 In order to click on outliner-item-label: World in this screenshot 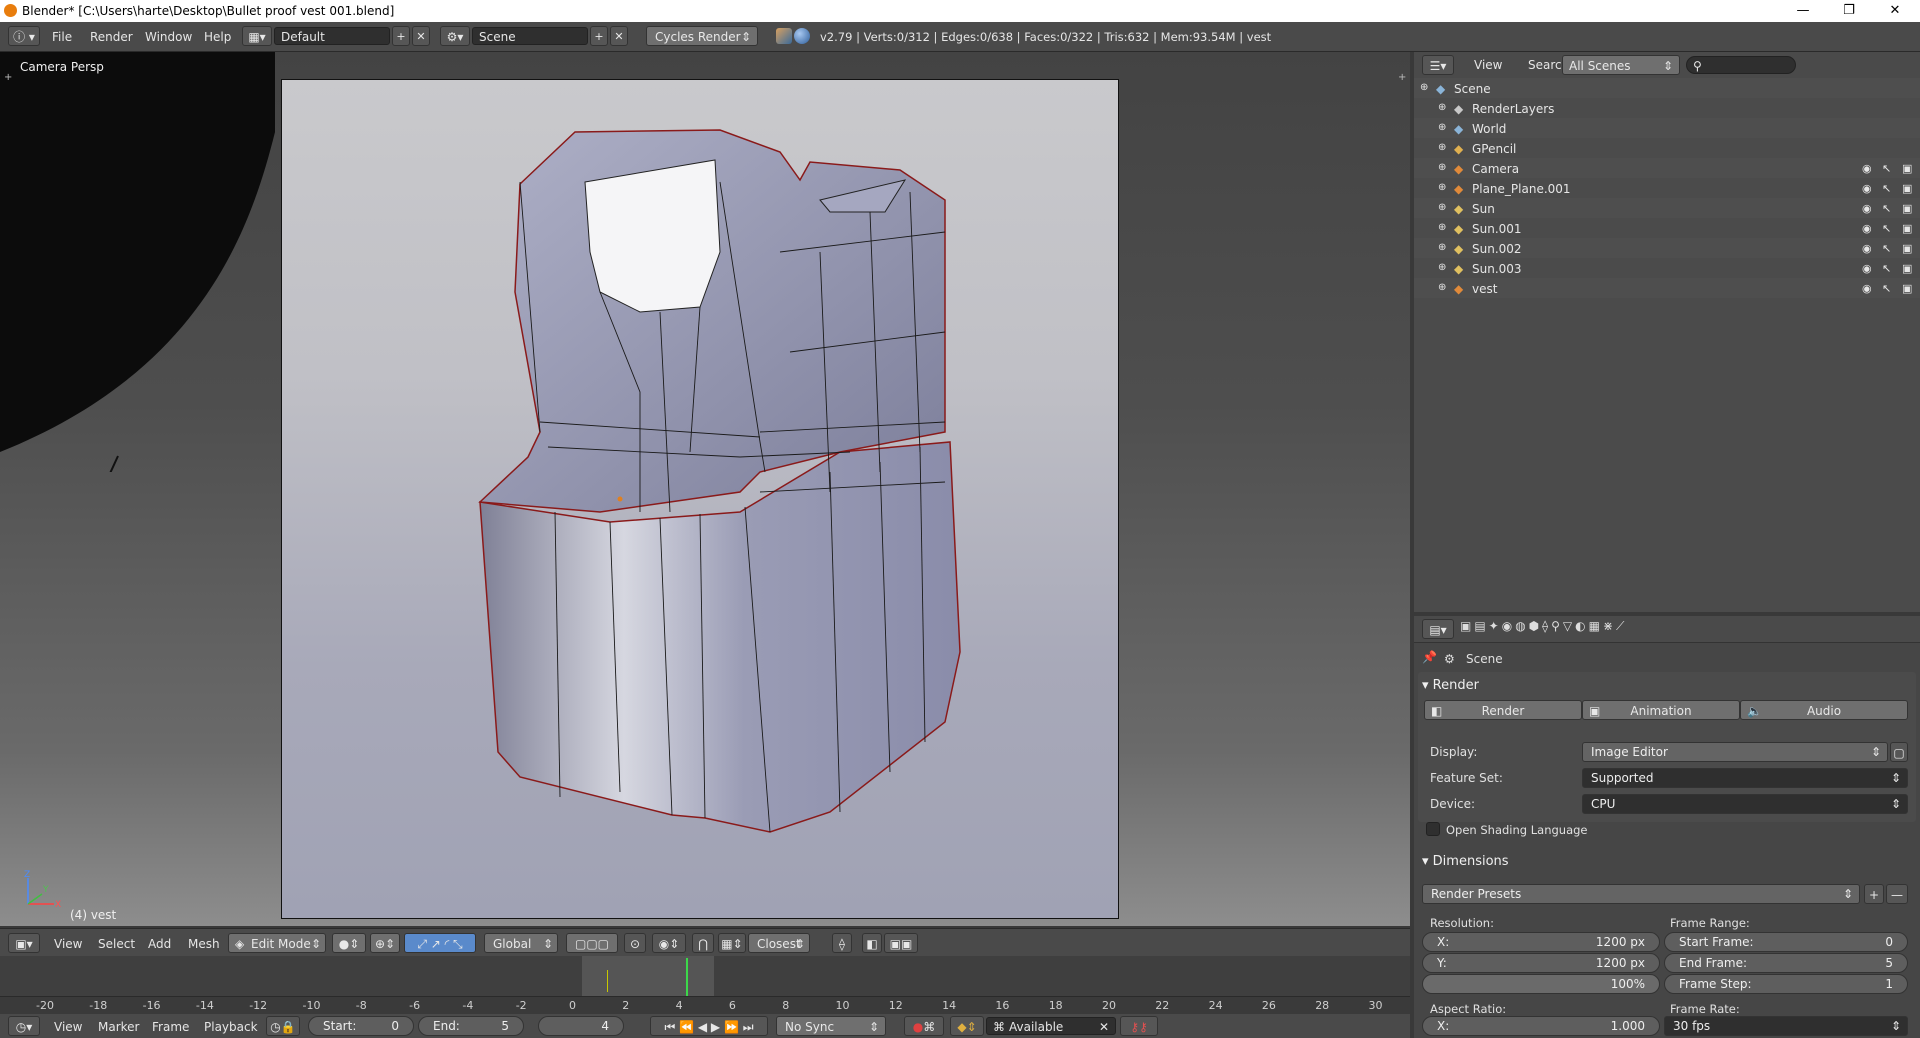, I will do `click(1489, 129)`.